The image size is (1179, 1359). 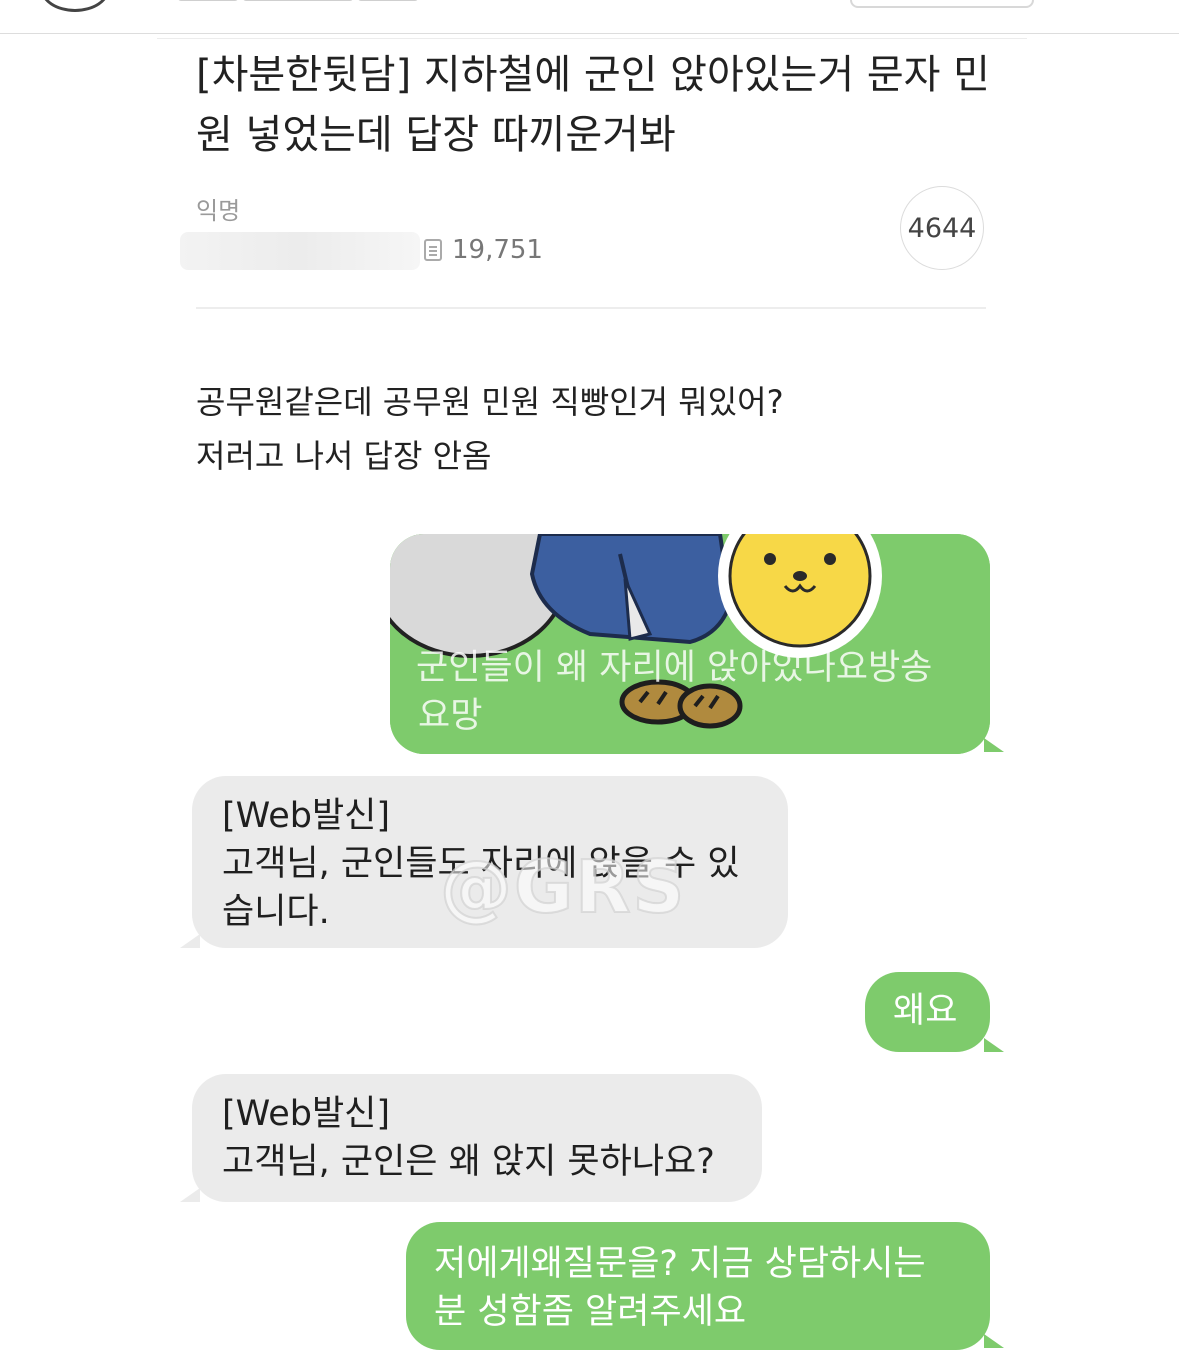 What do you see at coordinates (468, 1162) in the screenshot?
I see `message-line: 고객님, 군인은 왜 앉지 못하나요?` at bounding box center [468, 1162].